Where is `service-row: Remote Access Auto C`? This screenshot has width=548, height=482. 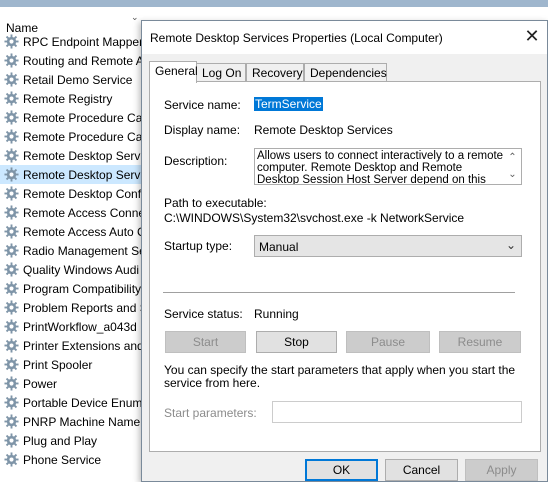 service-row: Remote Access Auto C is located at coordinates (75, 231).